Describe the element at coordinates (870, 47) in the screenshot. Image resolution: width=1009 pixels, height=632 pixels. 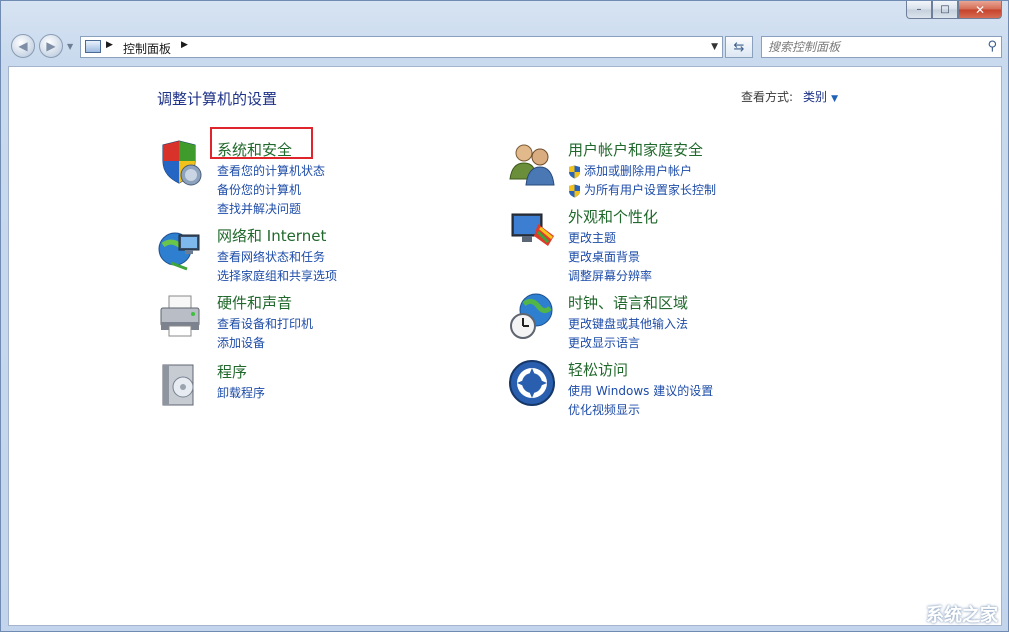
I see `search-input` at that location.